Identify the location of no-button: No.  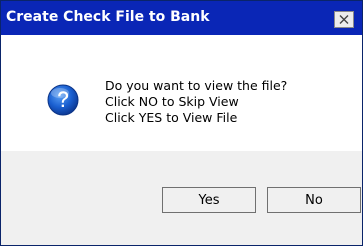
(314, 200).